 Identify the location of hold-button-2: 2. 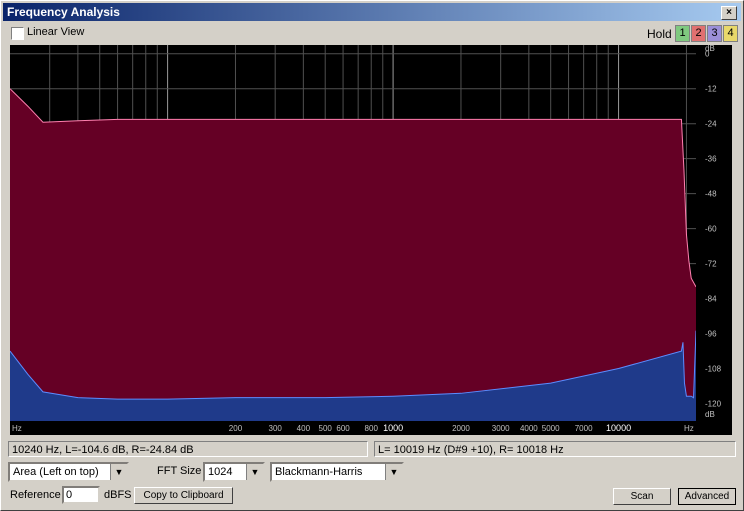
(698, 33).